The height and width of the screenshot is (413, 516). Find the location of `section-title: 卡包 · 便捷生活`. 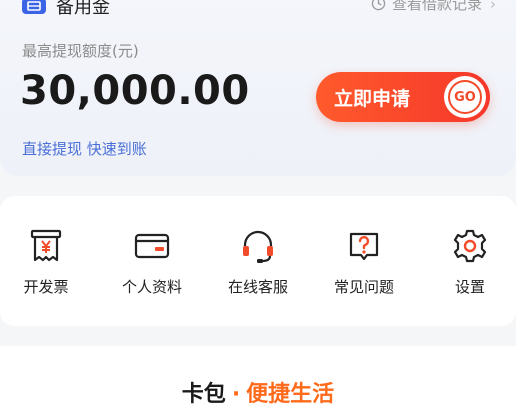

section-title: 卡包 · 便捷生活 is located at coordinates (258, 392).